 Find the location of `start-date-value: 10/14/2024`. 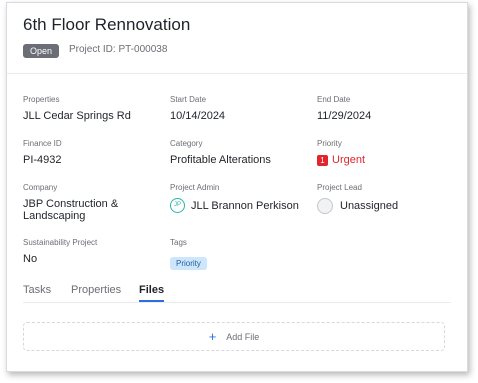

start-date-value: 10/14/2024 is located at coordinates (198, 116).